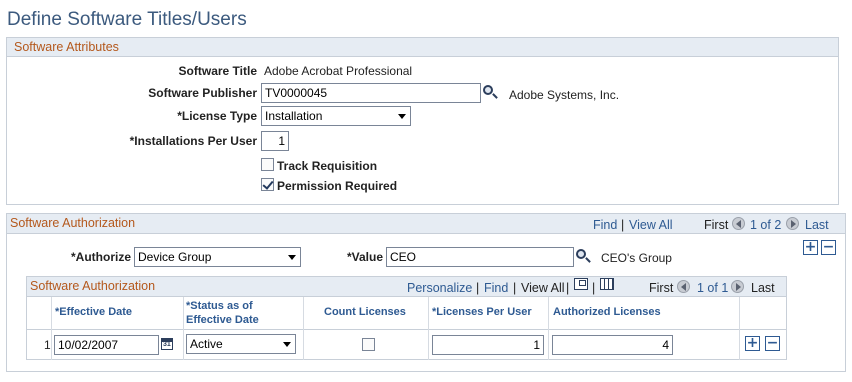 The image size is (852, 382). Describe the element at coordinates (496, 288) in the screenshot. I see `grid-find-link: Find` at that location.